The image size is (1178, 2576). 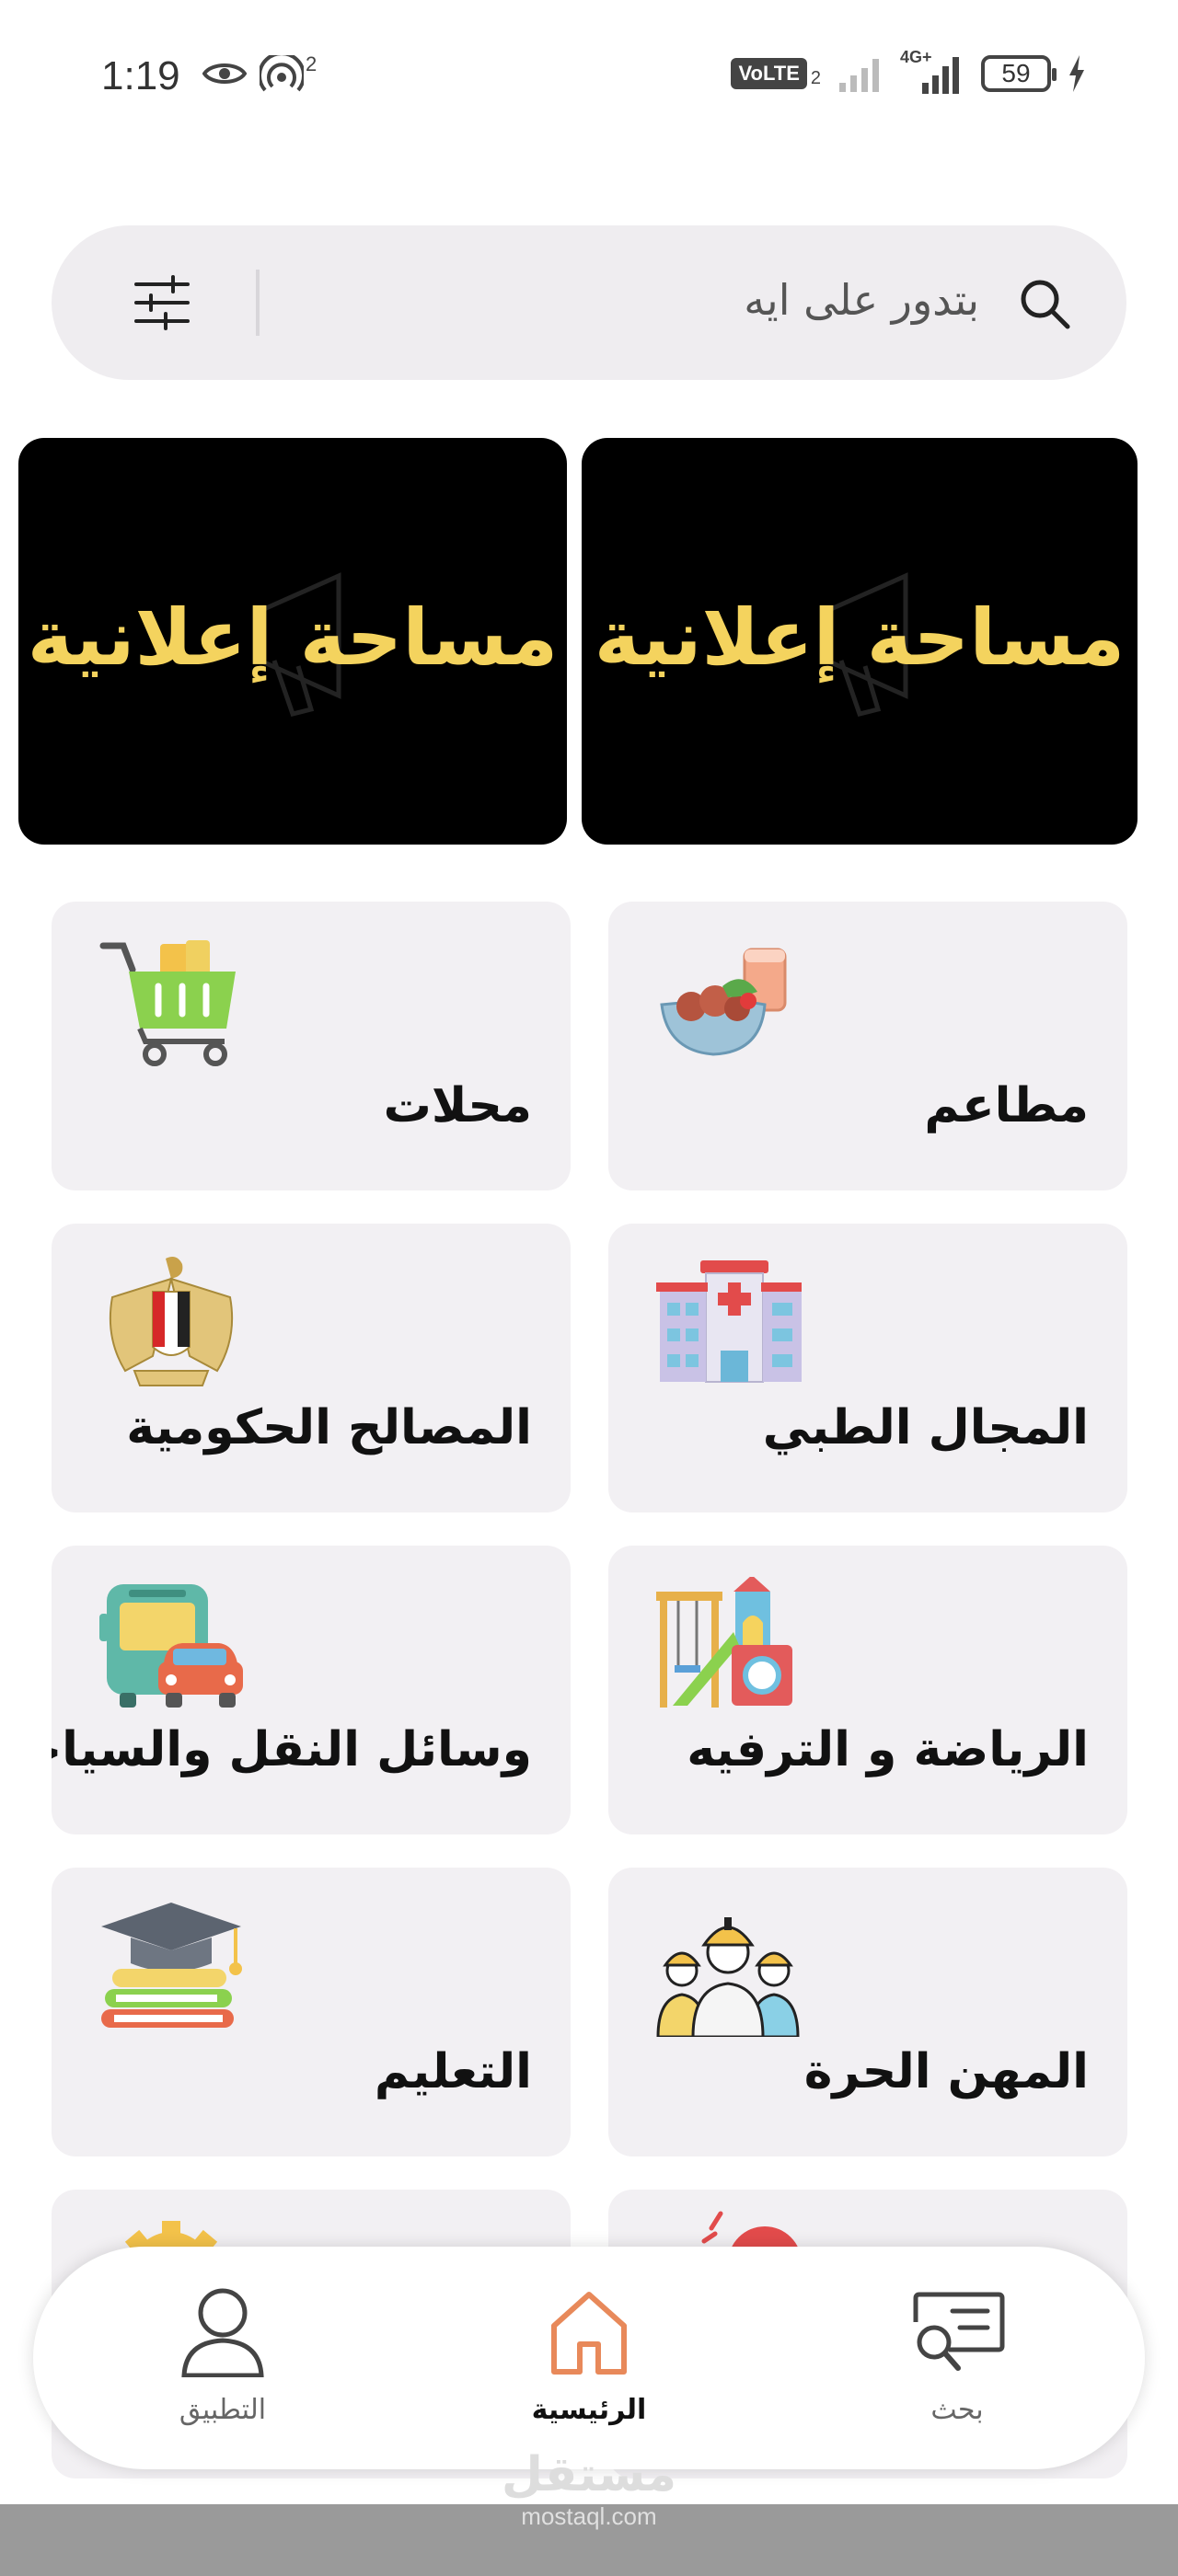 I want to click on search-icon, so click(x=1043, y=302).